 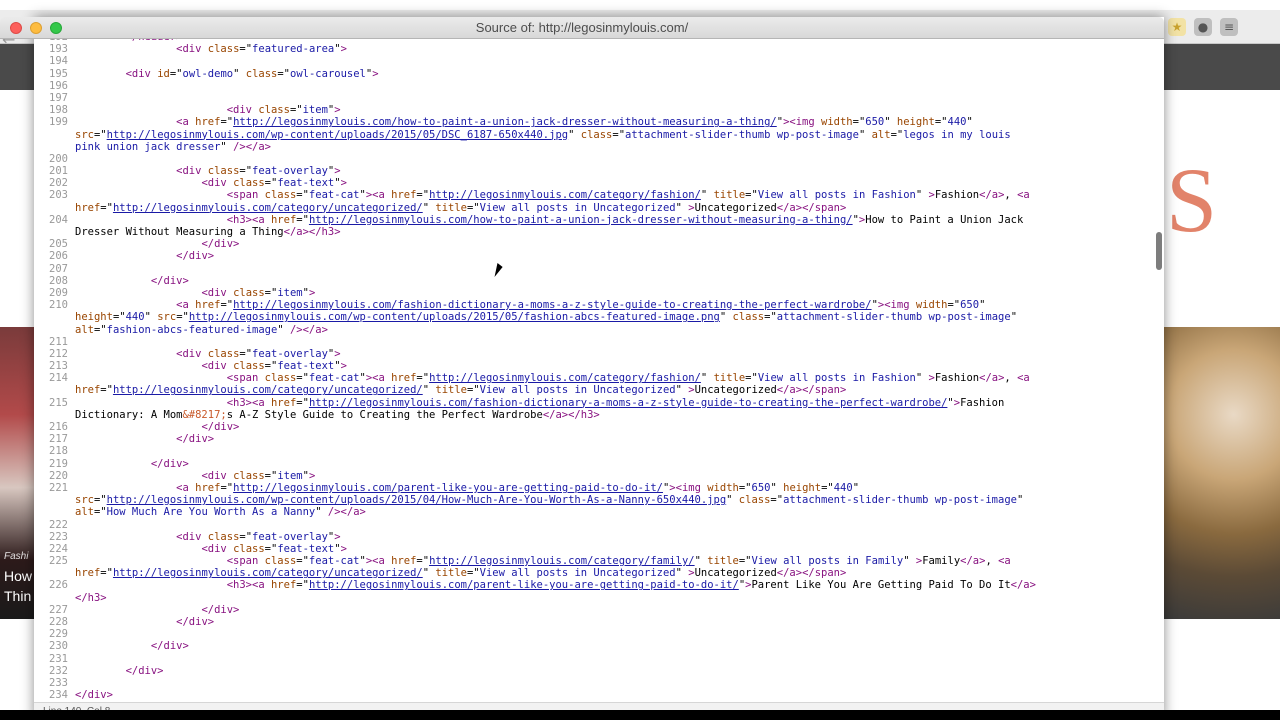 What do you see at coordinates (58, 561) in the screenshot?
I see `line-number: 225` at bounding box center [58, 561].